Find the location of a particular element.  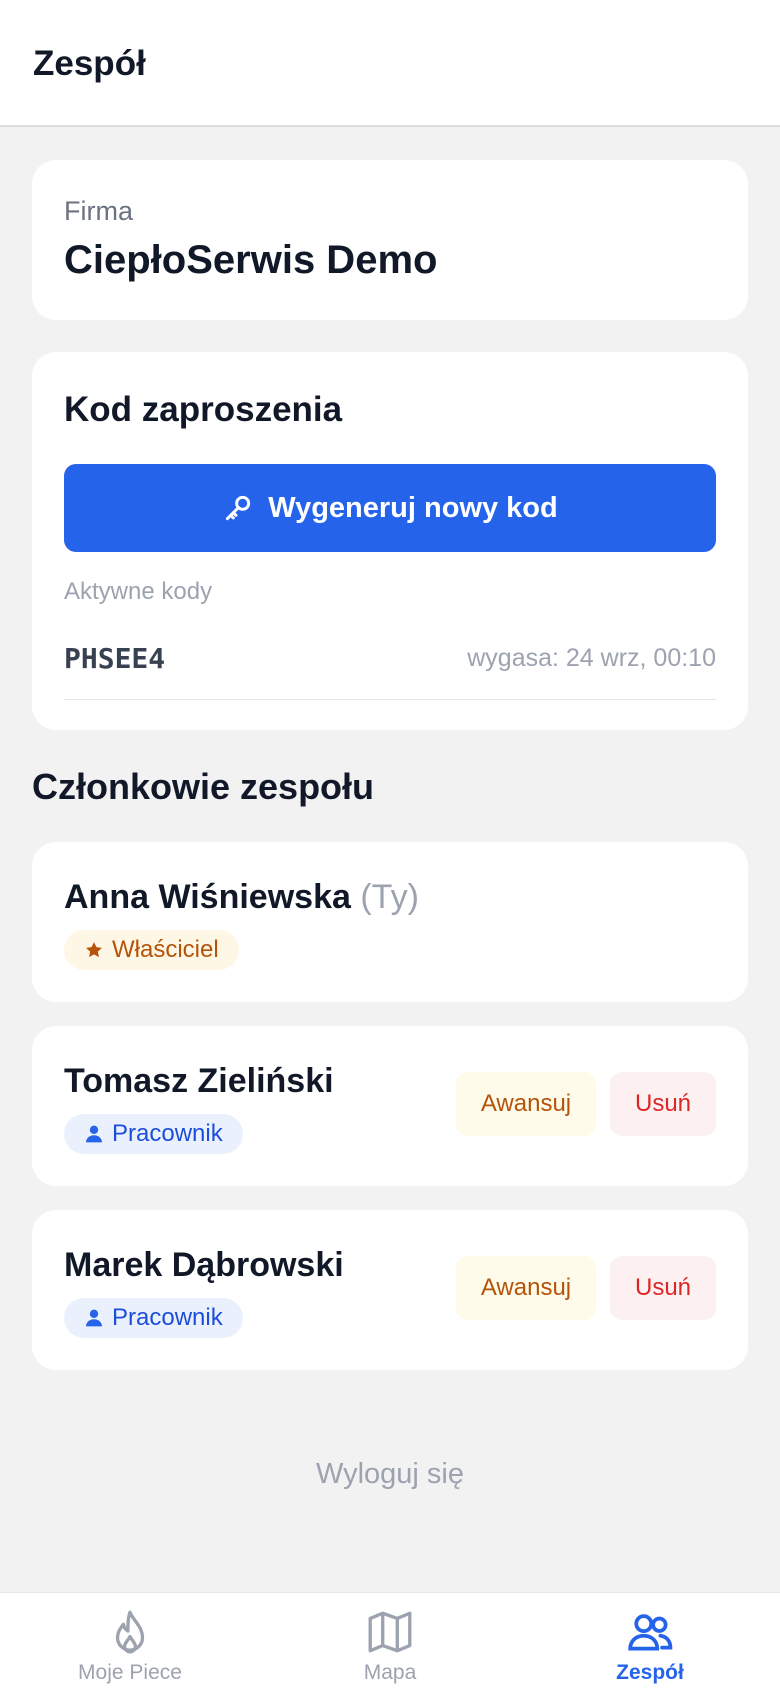

invite-title: Kod zaproszenia is located at coordinates (203, 409).